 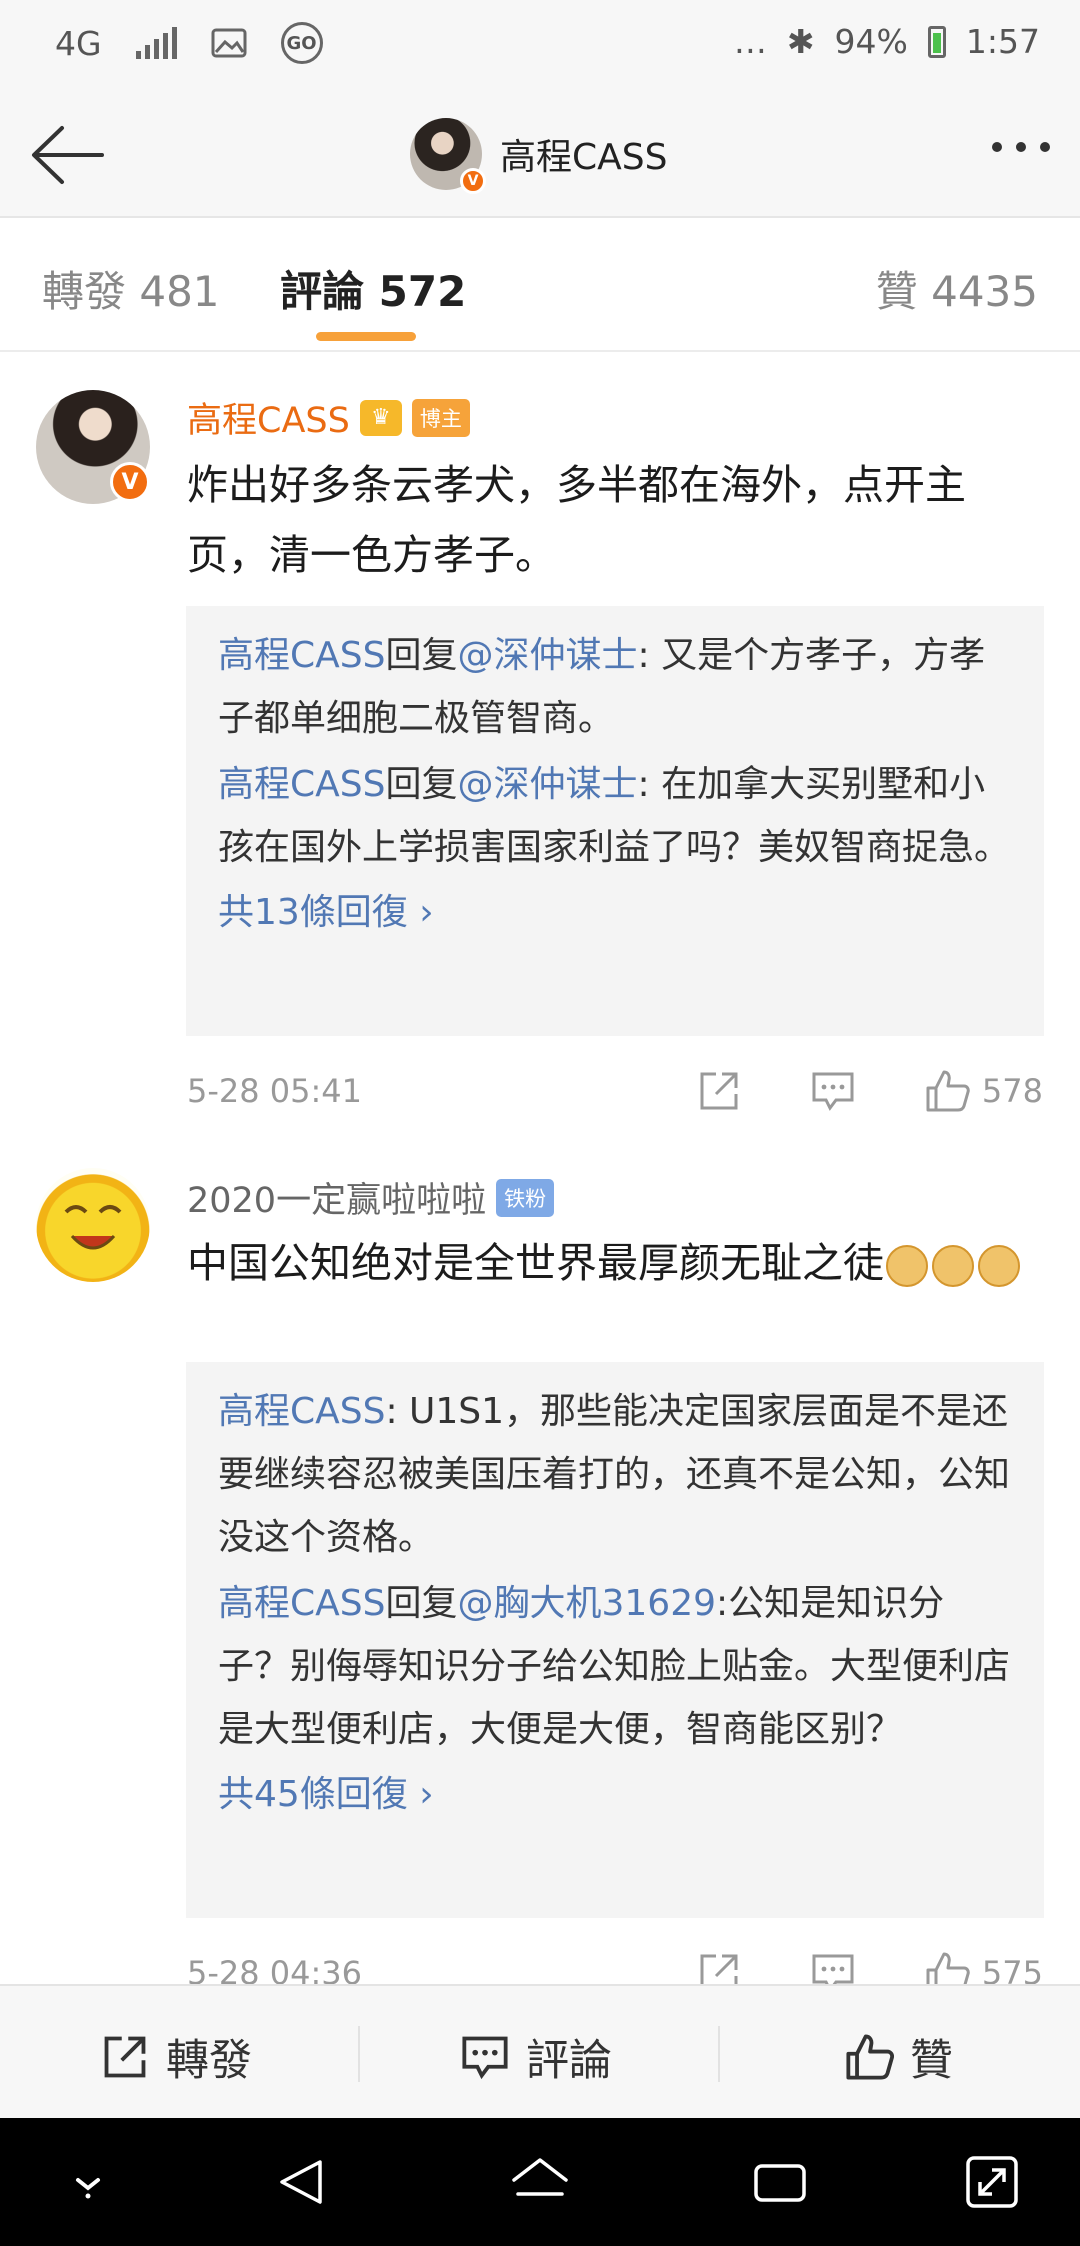 What do you see at coordinates (301, 43) in the screenshot?
I see `go-icon: GO` at bounding box center [301, 43].